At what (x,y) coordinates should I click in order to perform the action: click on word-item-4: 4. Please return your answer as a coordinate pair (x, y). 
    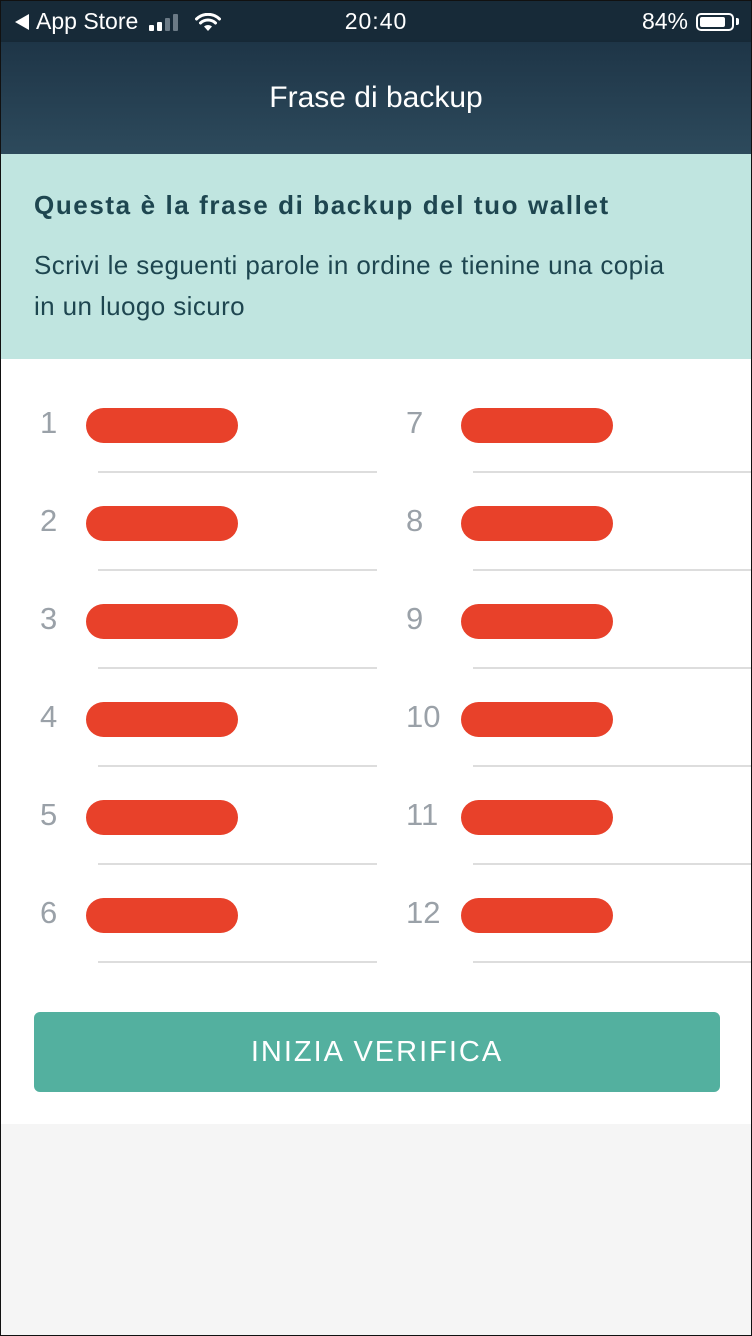
    Looking at the image, I should click on (189, 710).